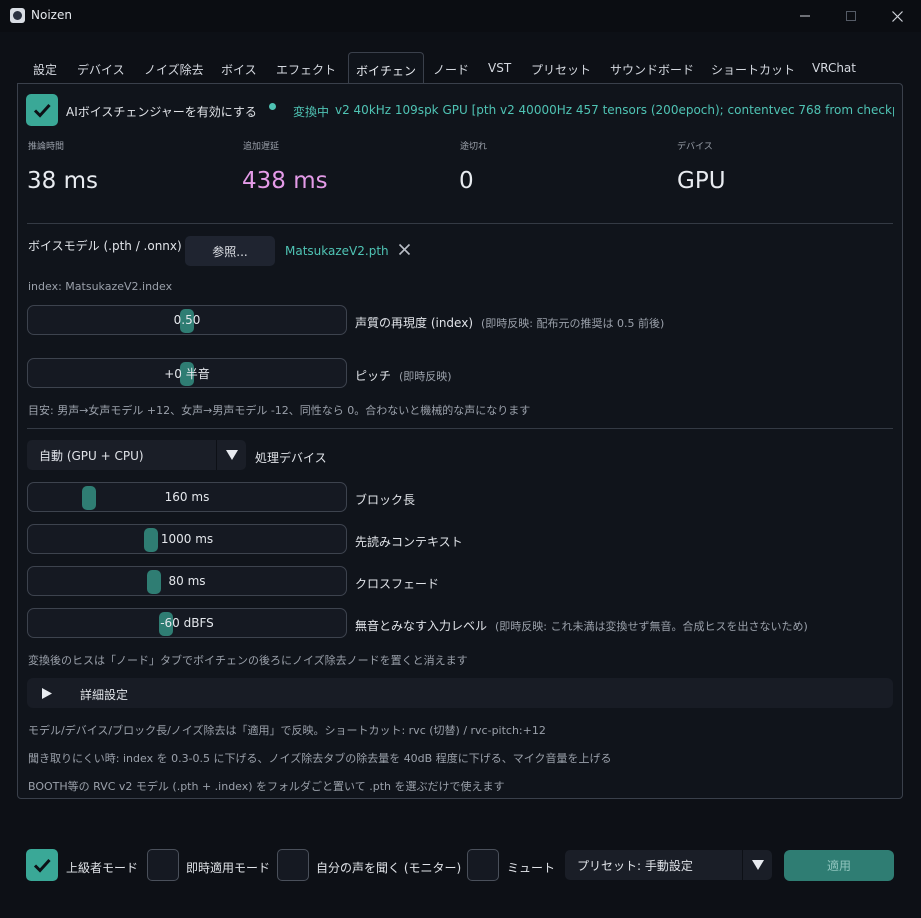 The width and height of the screenshot is (921, 918). I want to click on lookahead-context-slider: 1000 ms, so click(187, 539).